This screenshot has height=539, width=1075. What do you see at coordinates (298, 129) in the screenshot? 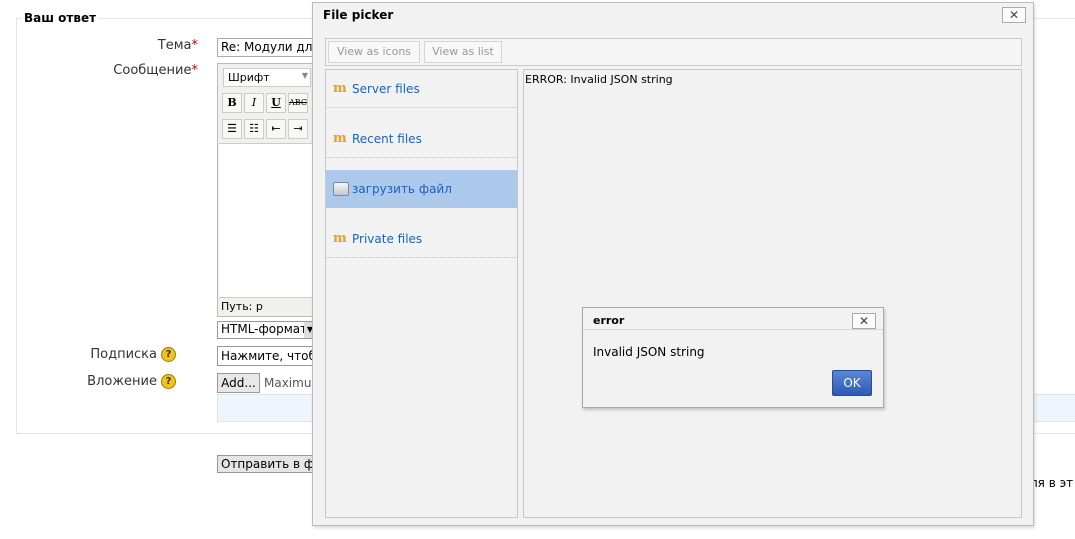
I see `indent-icon: ⇥` at bounding box center [298, 129].